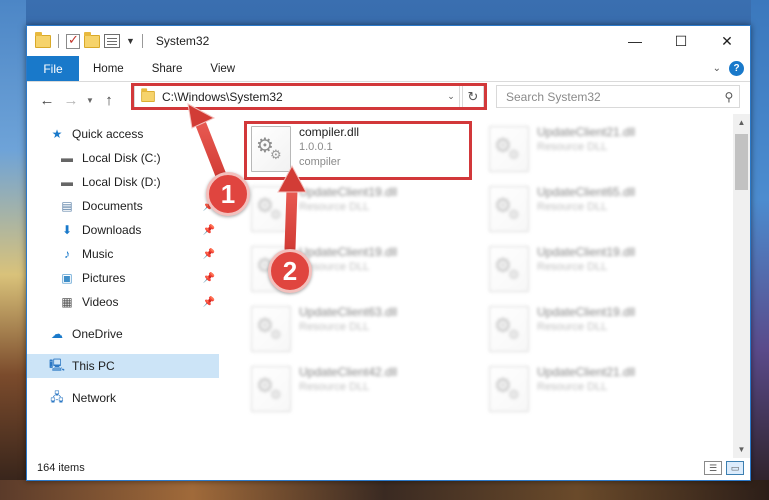 This screenshot has width=769, height=500. I want to click on file-item: UpdateClient65.dll Resource DLL, so click(598, 210).